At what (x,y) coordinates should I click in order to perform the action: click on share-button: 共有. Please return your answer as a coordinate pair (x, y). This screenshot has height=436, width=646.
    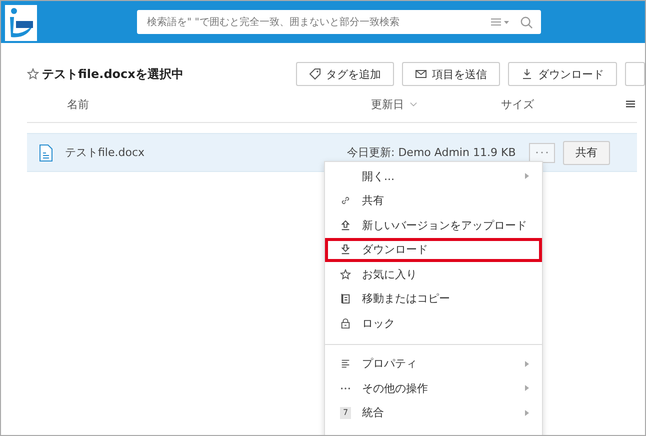
    Looking at the image, I should click on (586, 152).